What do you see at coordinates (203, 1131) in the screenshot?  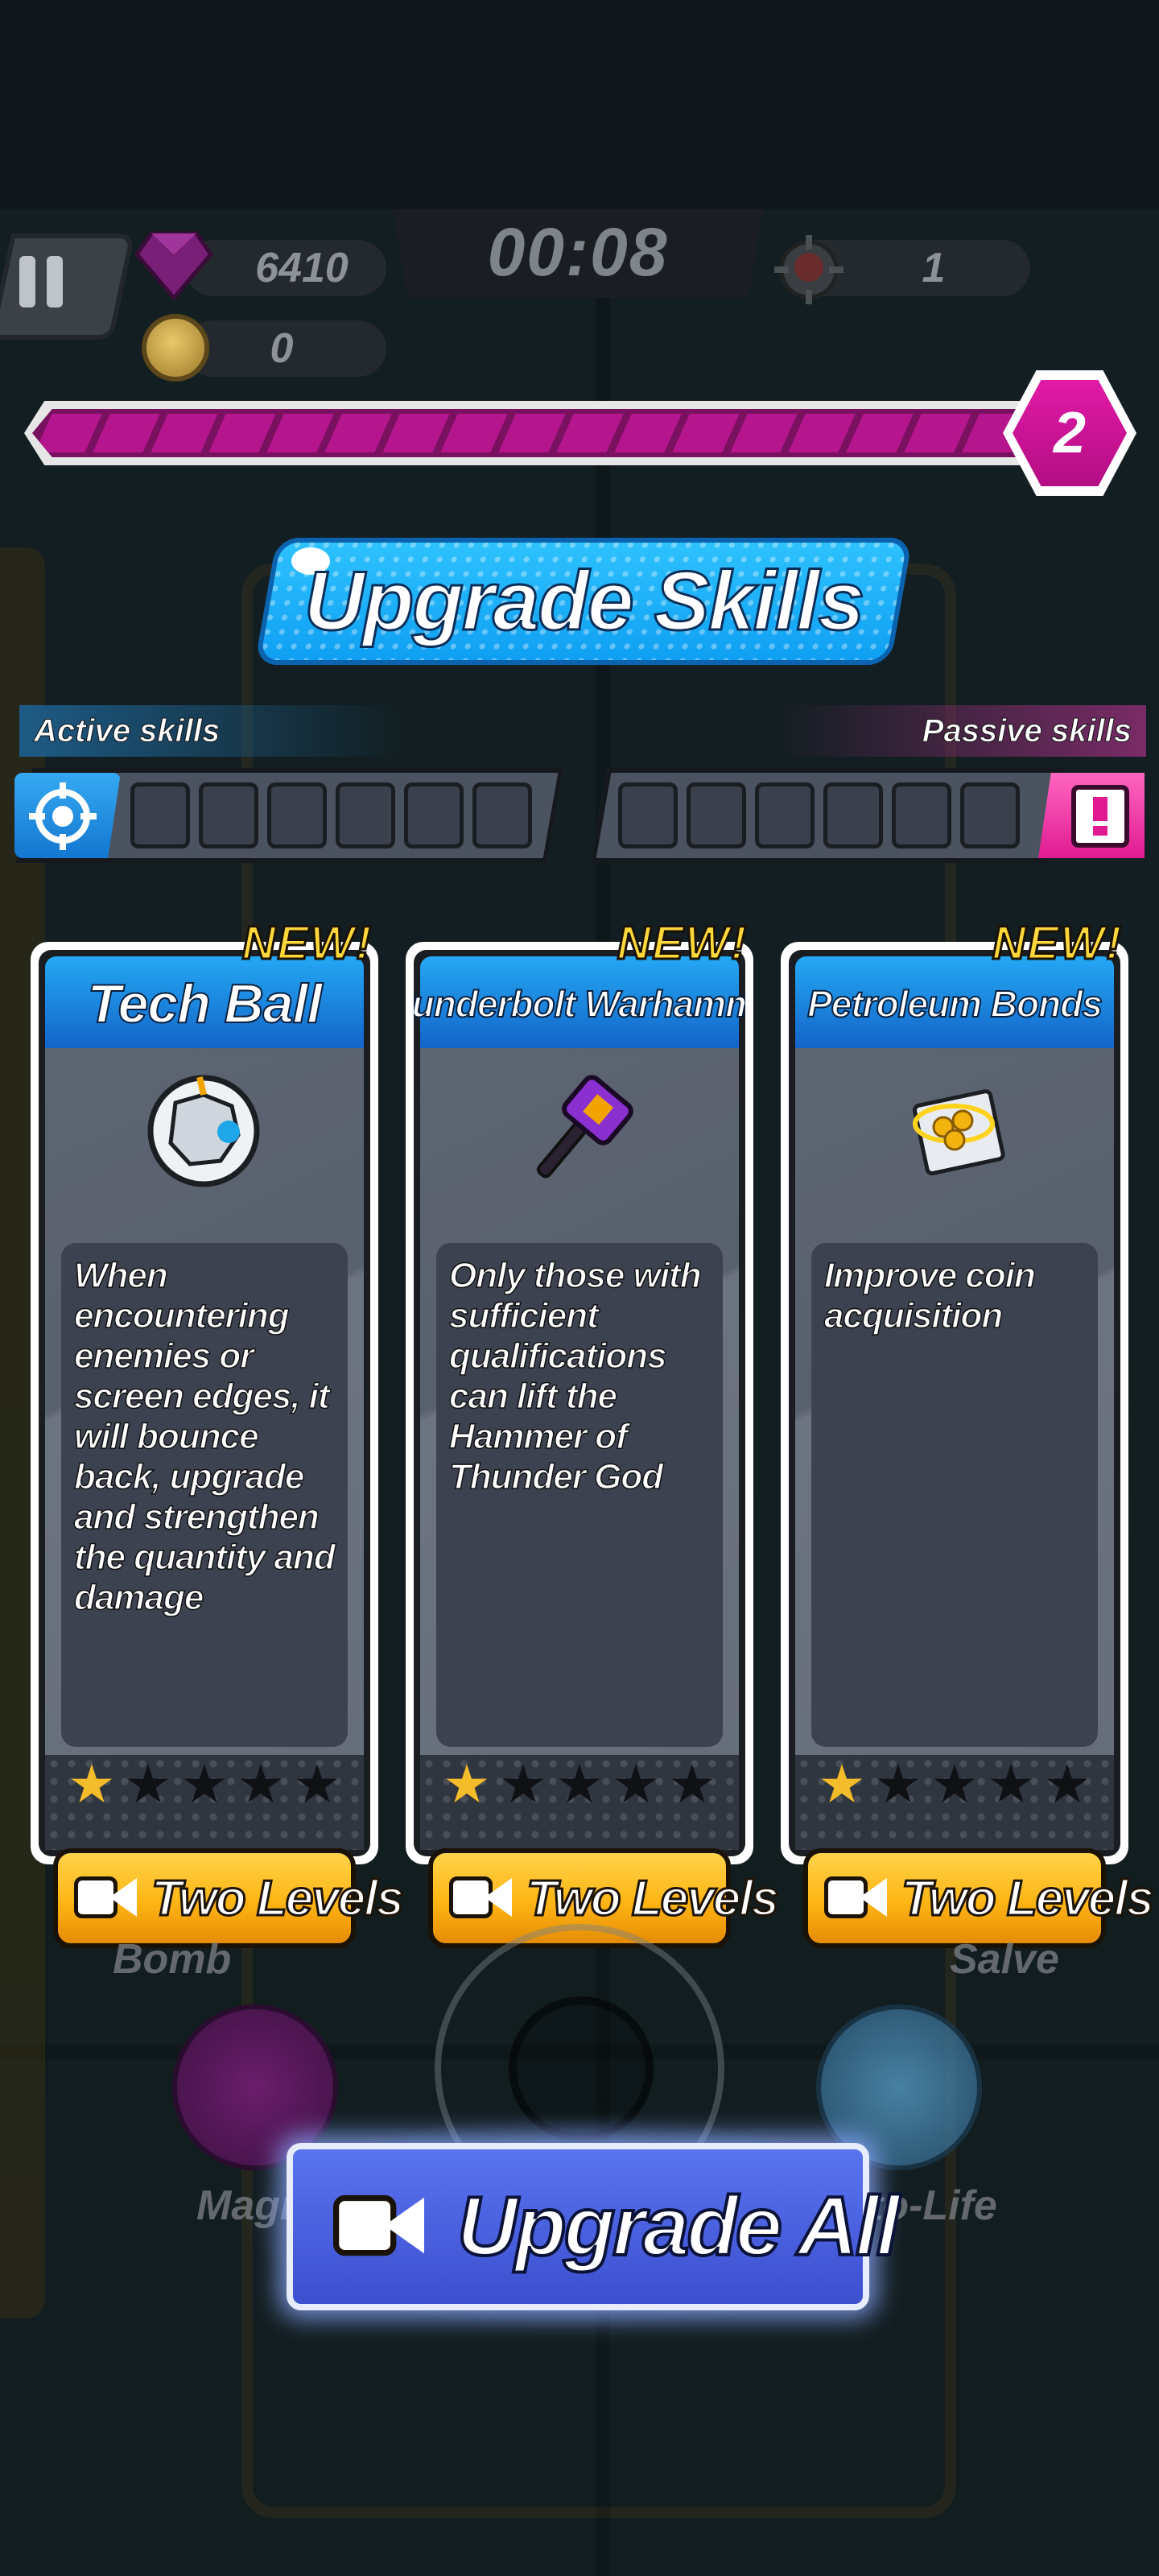 I see `tech-ball-icon` at bounding box center [203, 1131].